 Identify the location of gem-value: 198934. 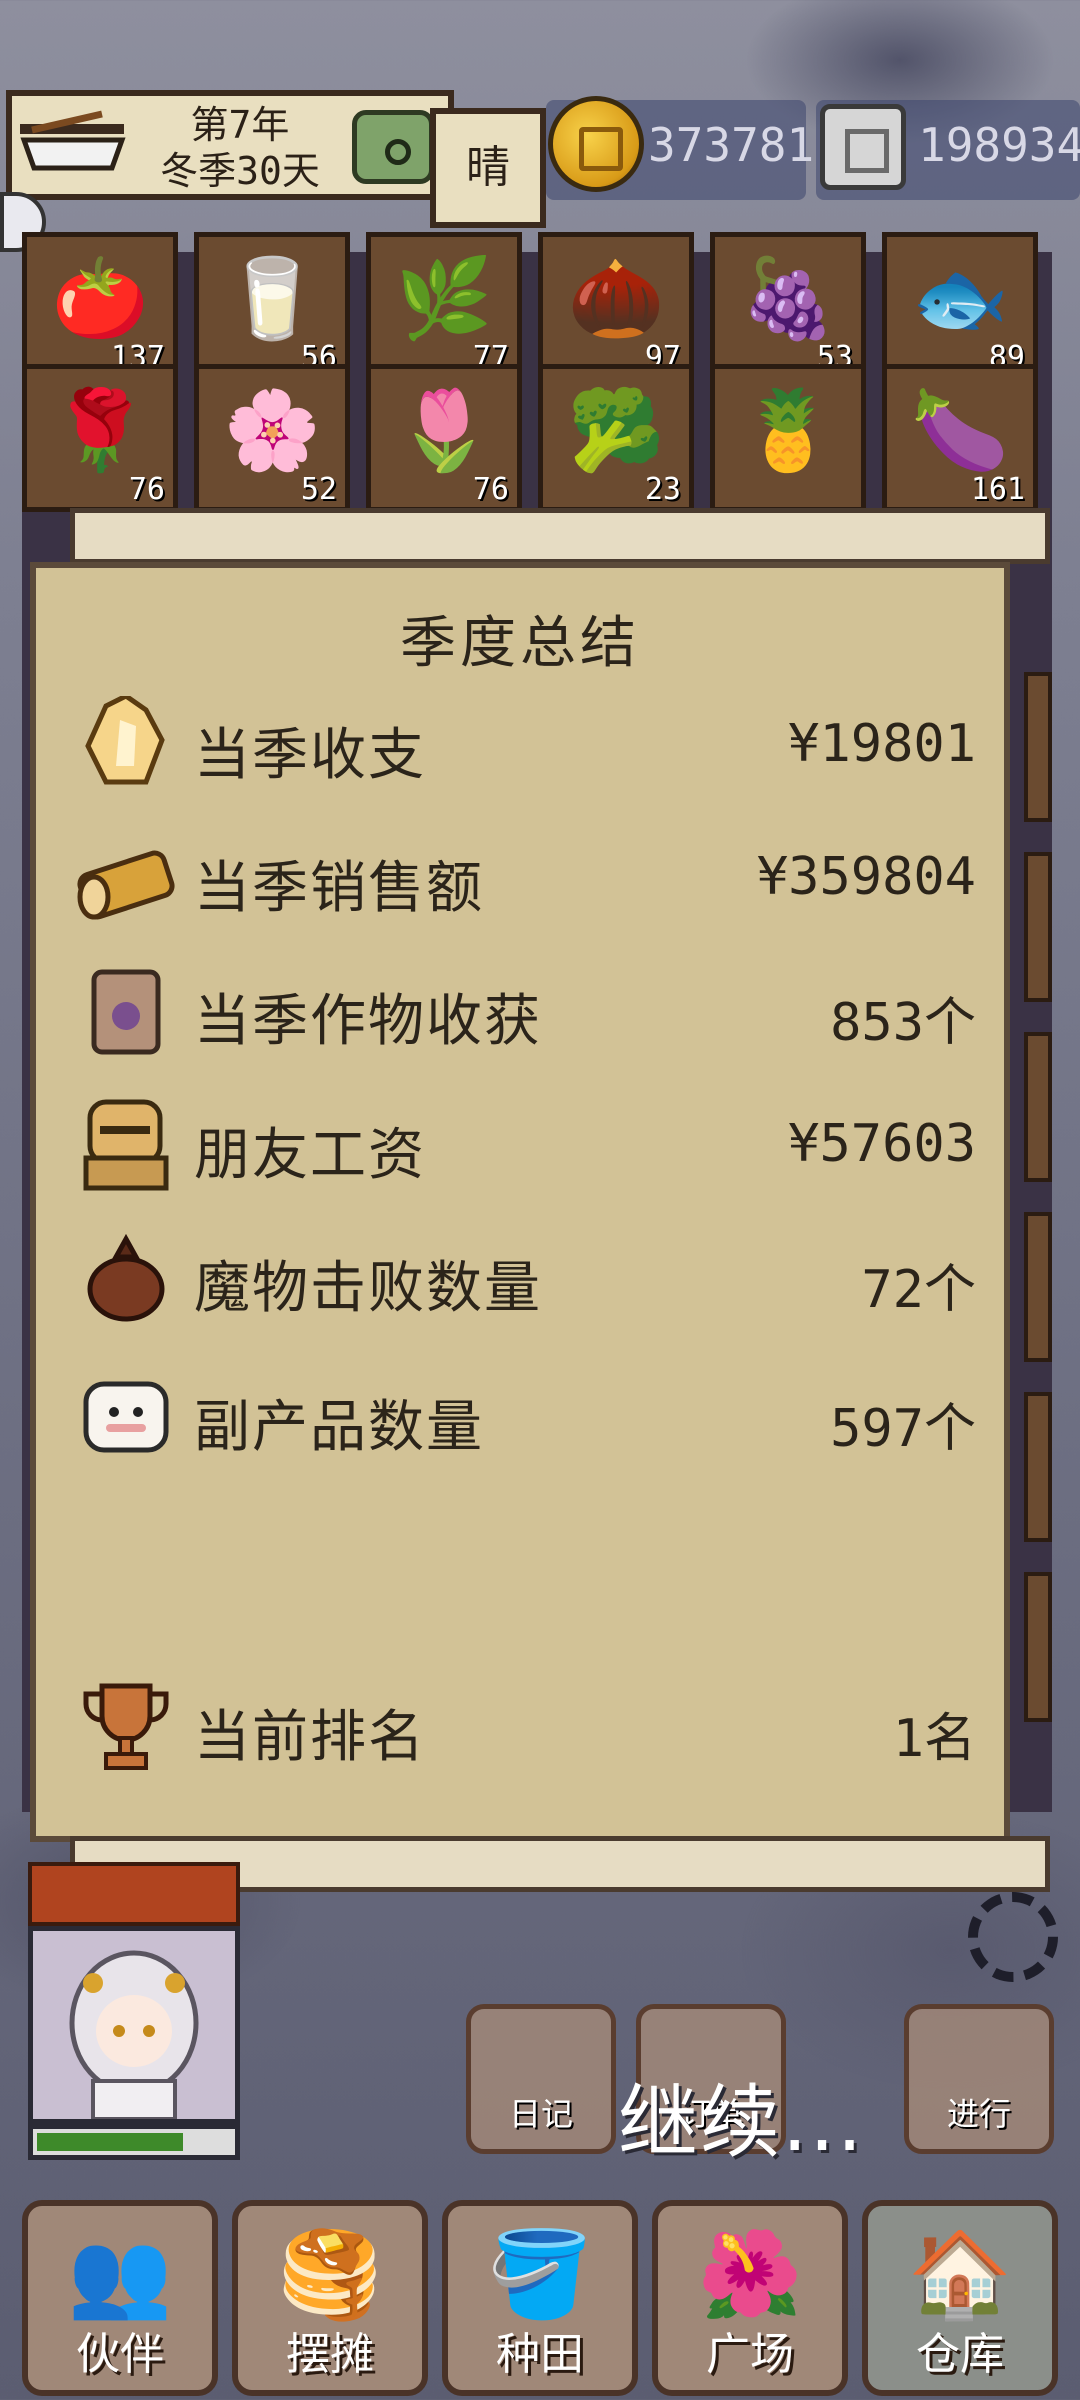
(999, 145).